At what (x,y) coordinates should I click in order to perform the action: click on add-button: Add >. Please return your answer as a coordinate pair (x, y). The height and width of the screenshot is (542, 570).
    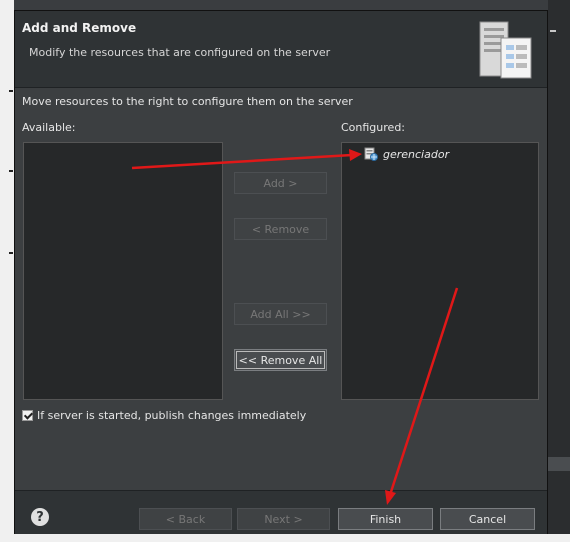
    Looking at the image, I should click on (280, 183).